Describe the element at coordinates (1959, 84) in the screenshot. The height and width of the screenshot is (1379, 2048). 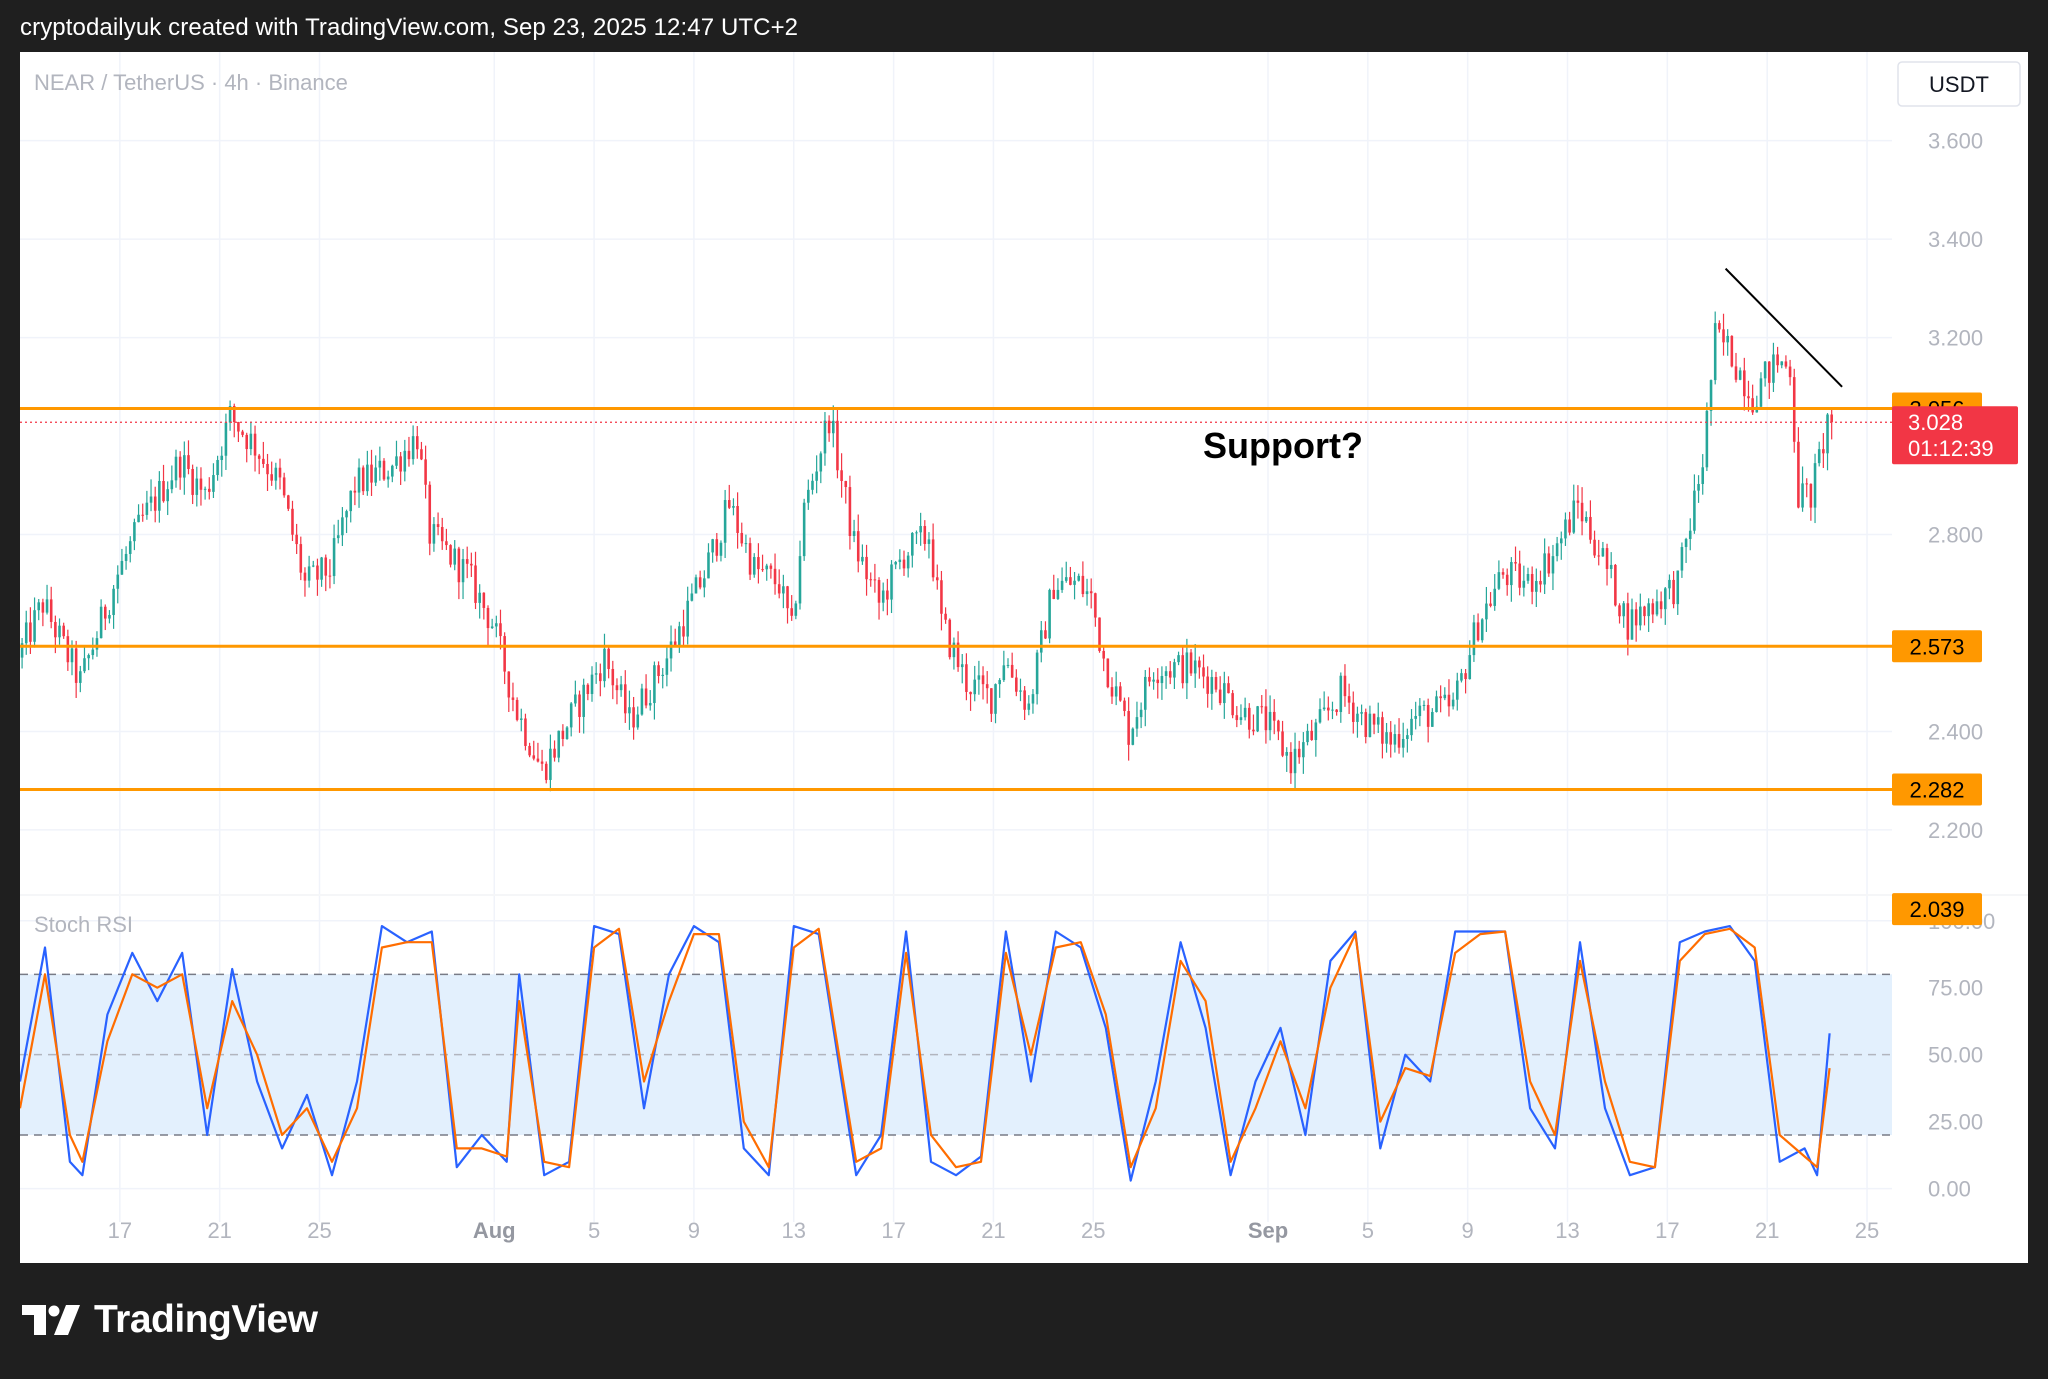
I see `currency-button: USDT` at that location.